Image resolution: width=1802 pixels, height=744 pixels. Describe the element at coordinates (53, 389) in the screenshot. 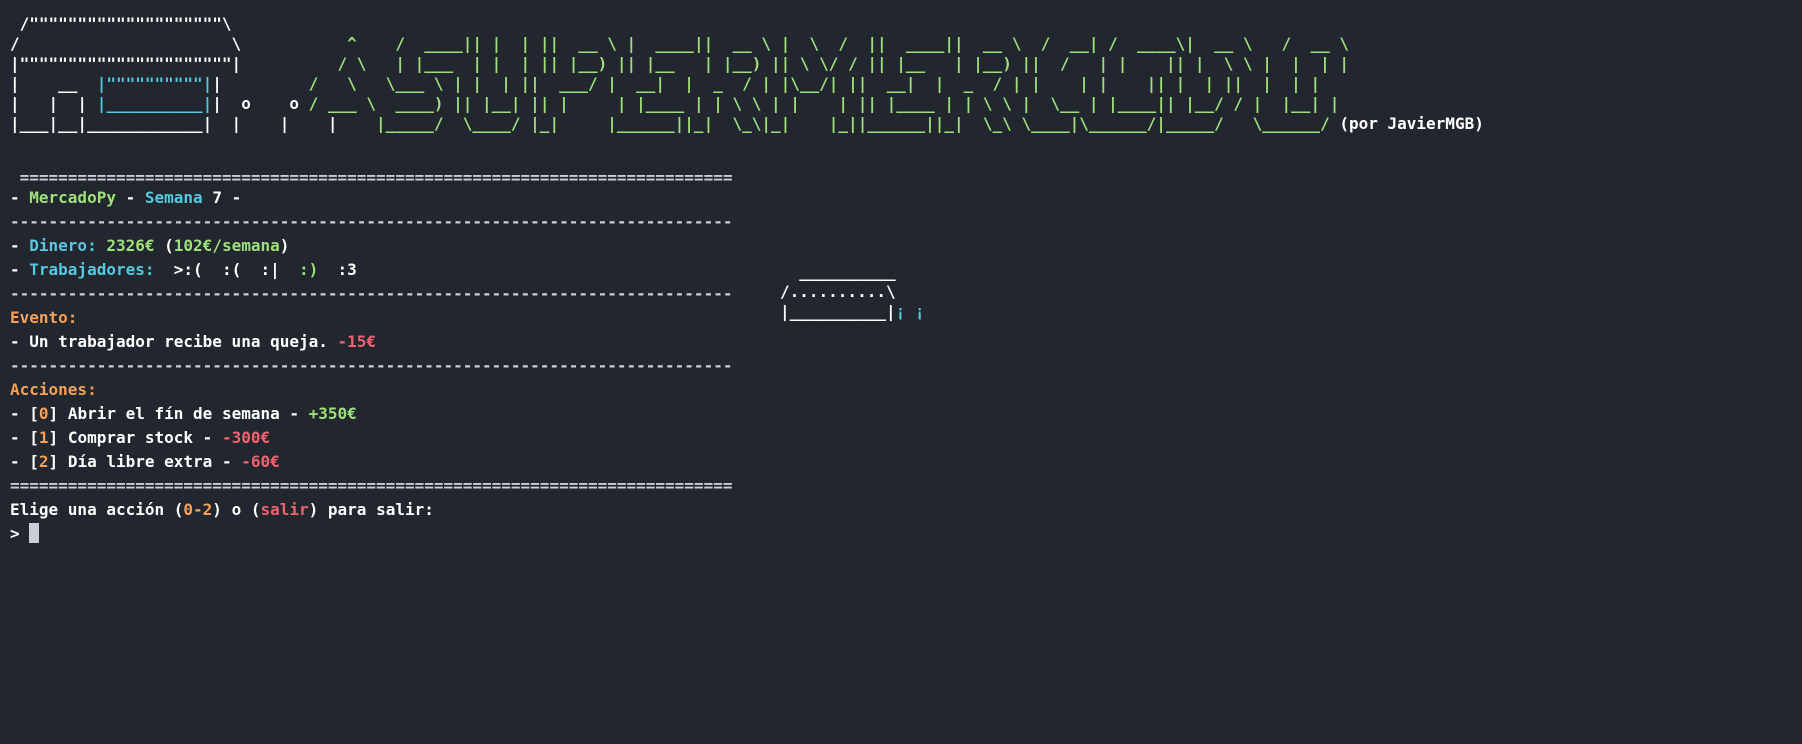

I see `actions-heading: Acciones:` at that location.